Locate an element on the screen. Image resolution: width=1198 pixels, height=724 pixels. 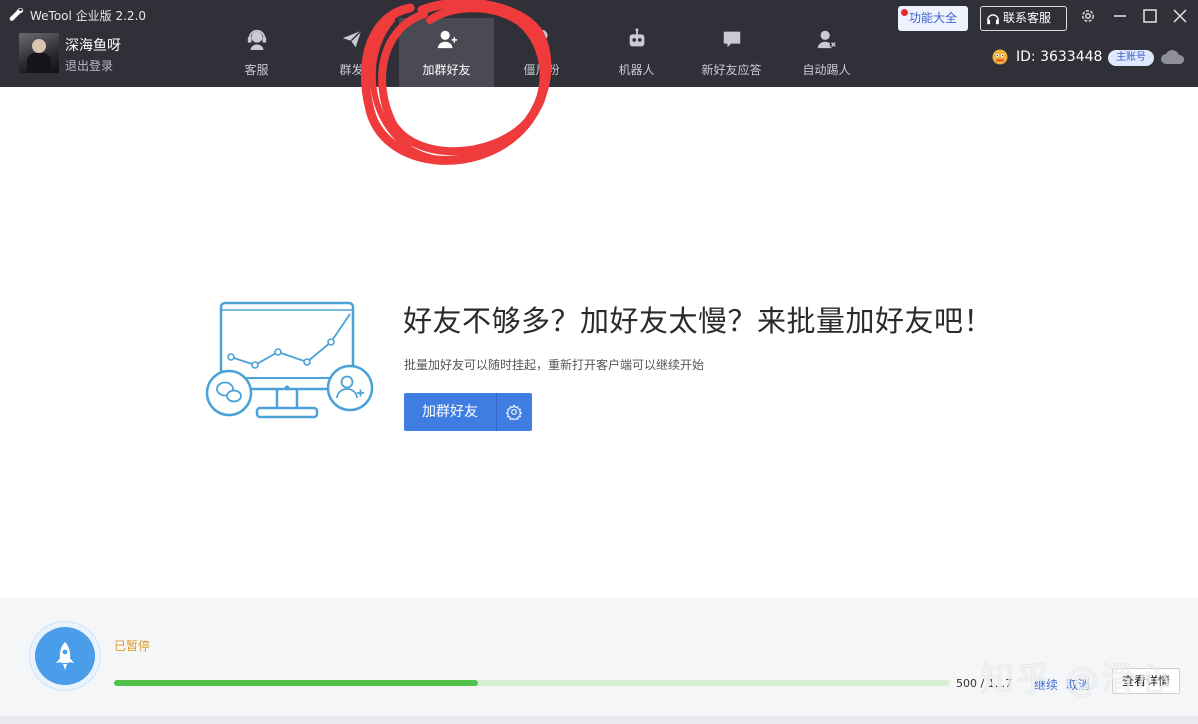
maximize-icon is located at coordinates (1150, 16).